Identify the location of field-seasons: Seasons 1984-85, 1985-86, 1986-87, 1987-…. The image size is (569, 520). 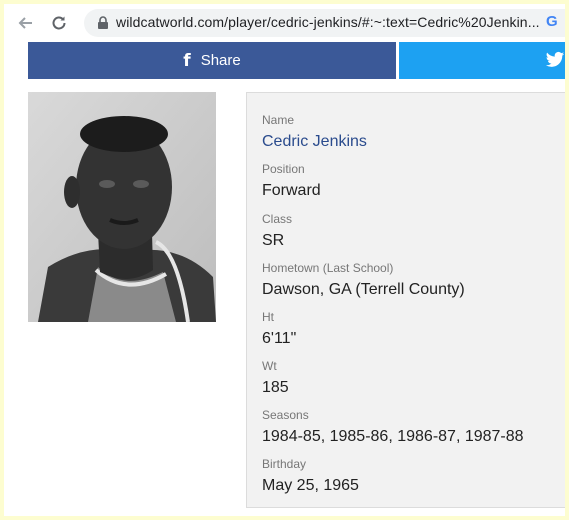
(393, 427).